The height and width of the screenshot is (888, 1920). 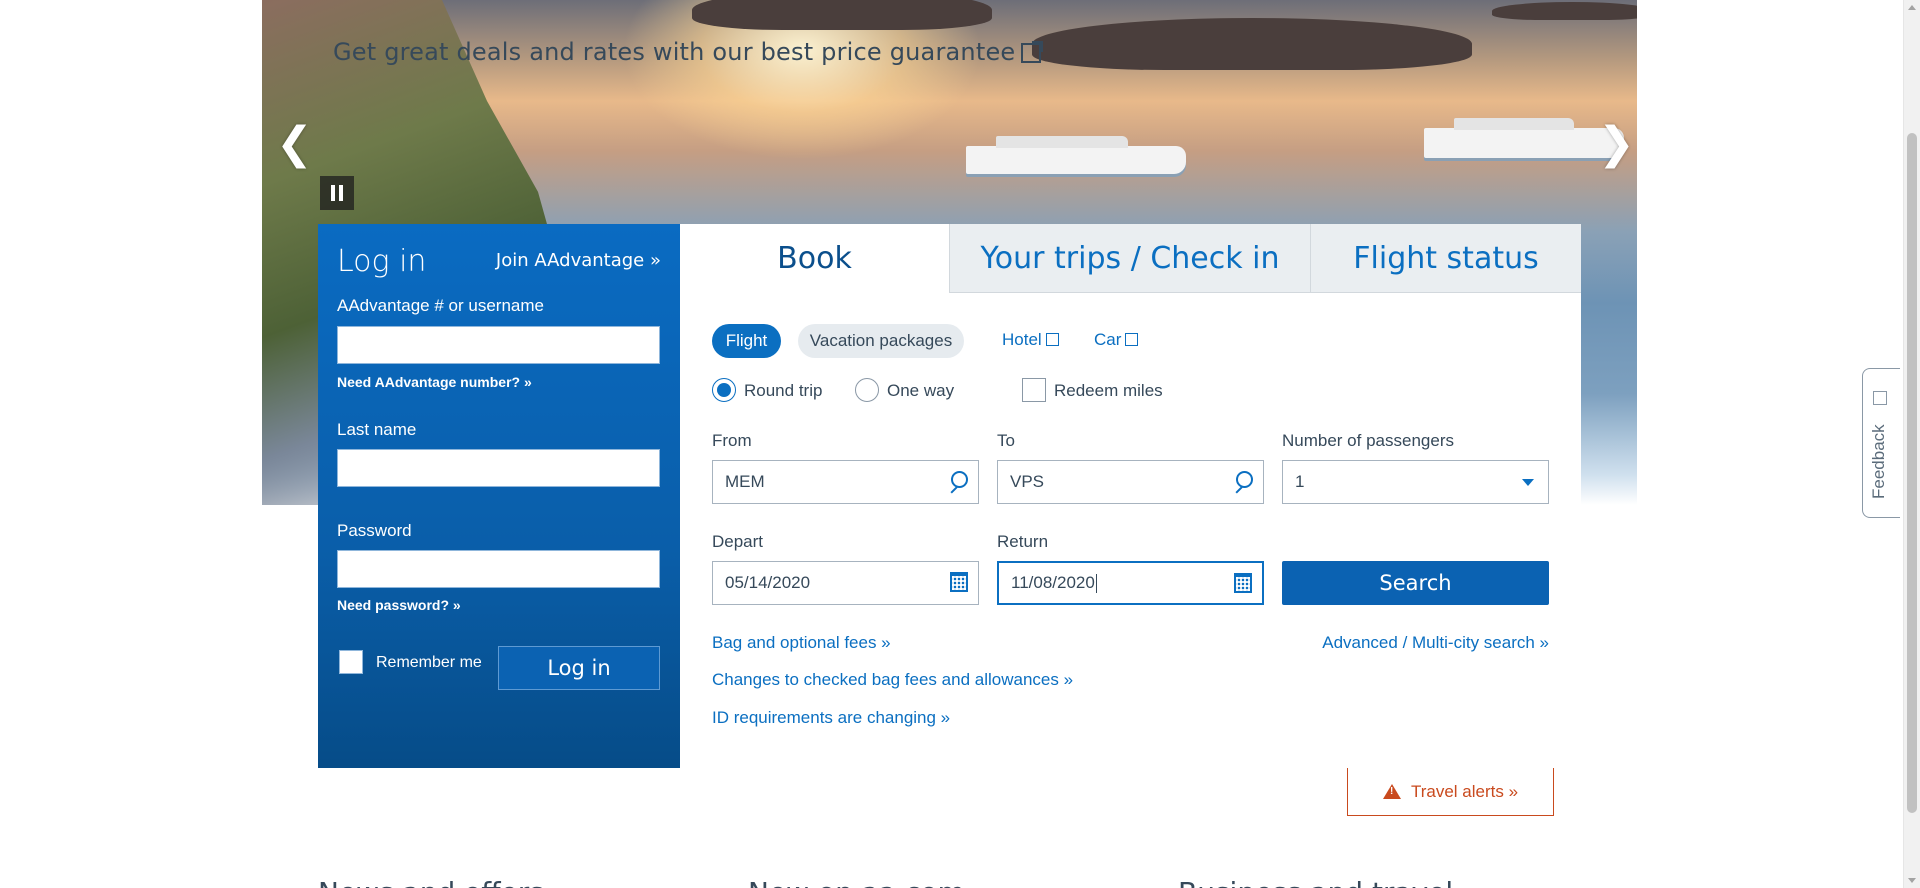 What do you see at coordinates (745, 481) in the screenshot?
I see `from-value: MEM` at bounding box center [745, 481].